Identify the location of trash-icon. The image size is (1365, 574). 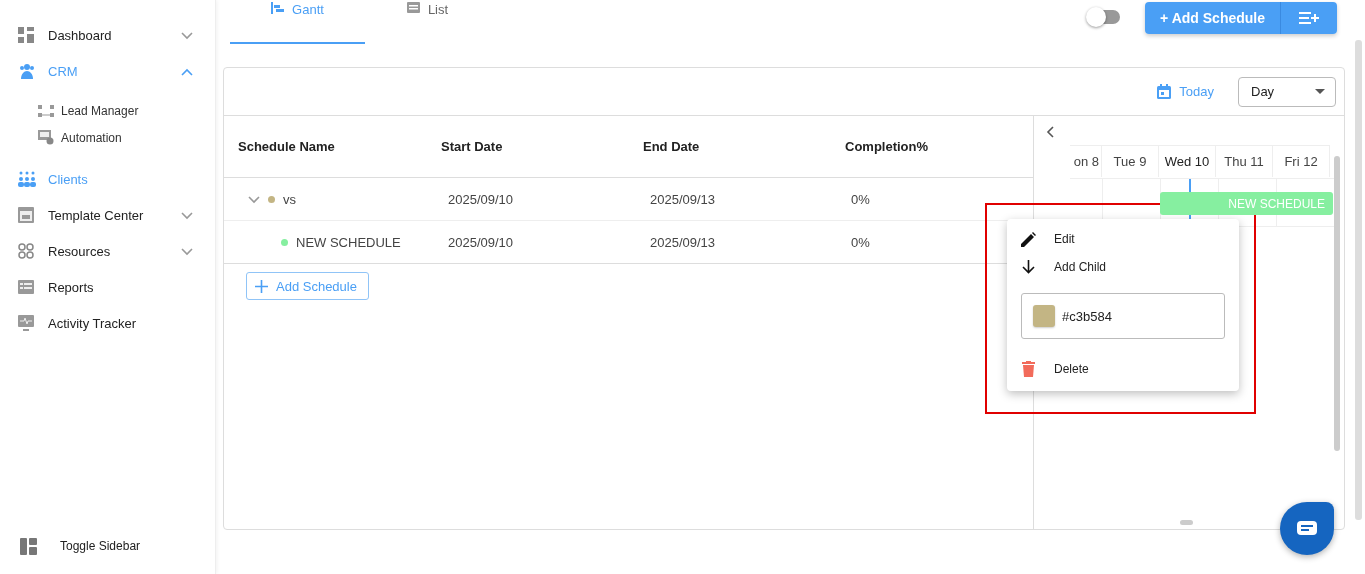
(1028, 369).